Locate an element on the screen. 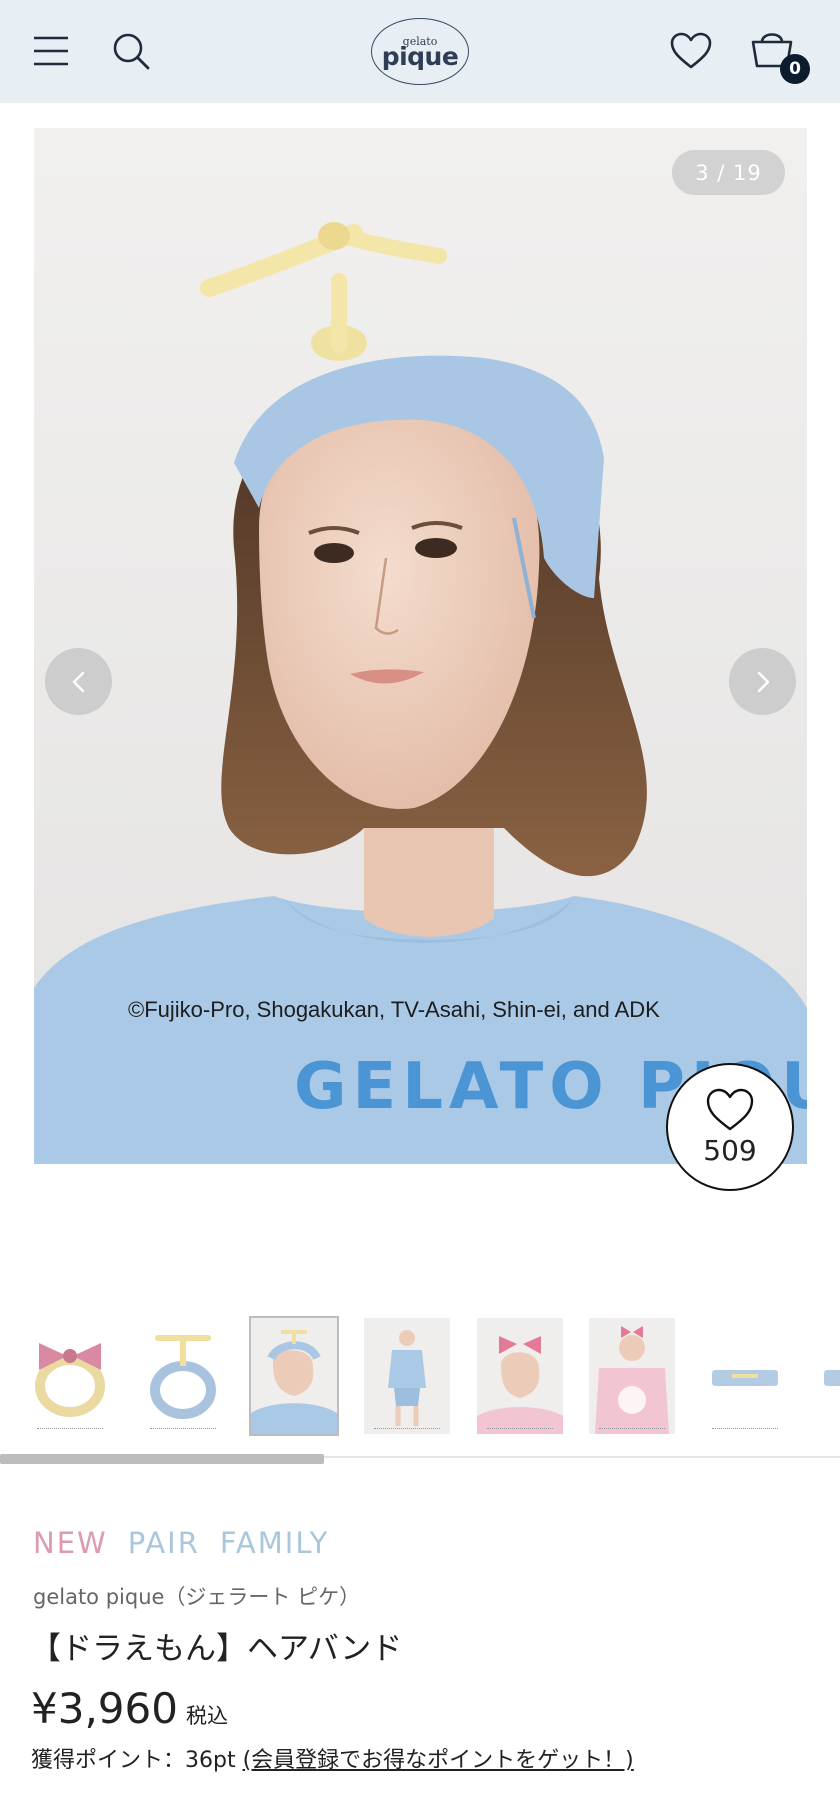 The image size is (840, 1808). thumbnail-model-pink-bow is located at coordinates (520, 1376).